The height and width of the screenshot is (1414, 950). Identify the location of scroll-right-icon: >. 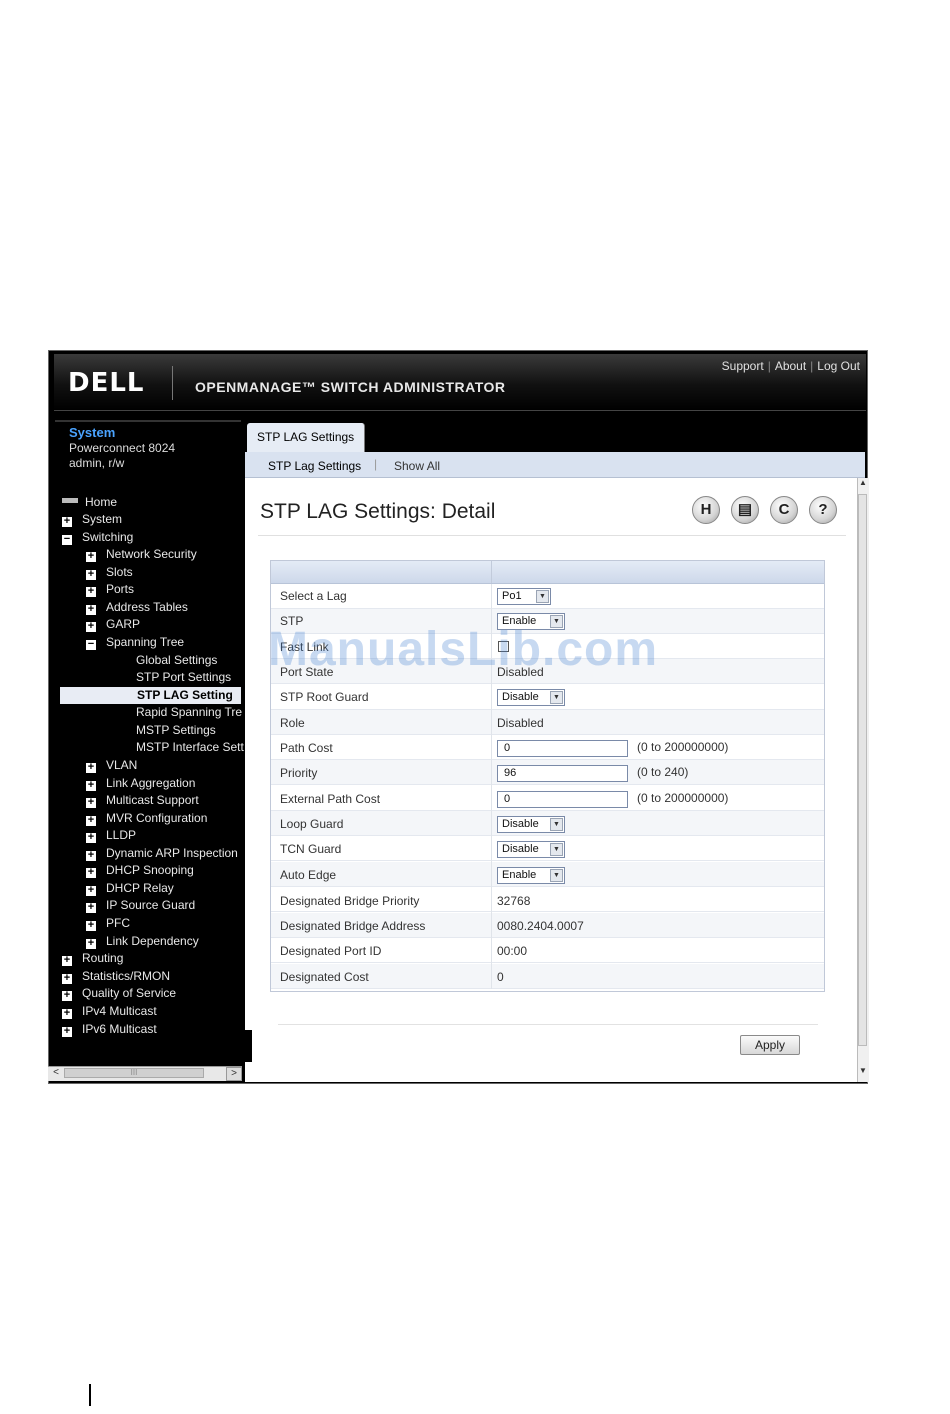
(234, 1074).